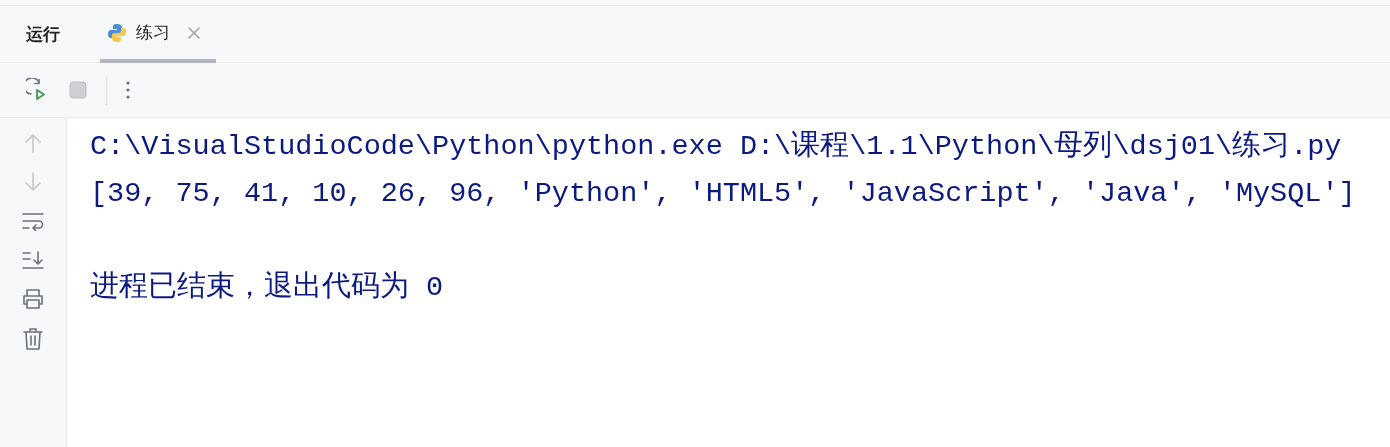 This screenshot has height=447, width=1390. Describe the element at coordinates (33, 299) in the screenshot. I see `printer-icon` at that location.